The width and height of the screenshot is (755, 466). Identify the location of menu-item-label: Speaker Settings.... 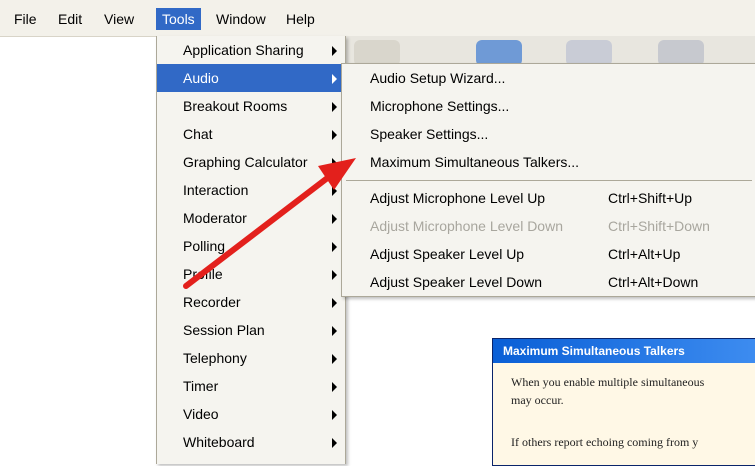
(429, 134).